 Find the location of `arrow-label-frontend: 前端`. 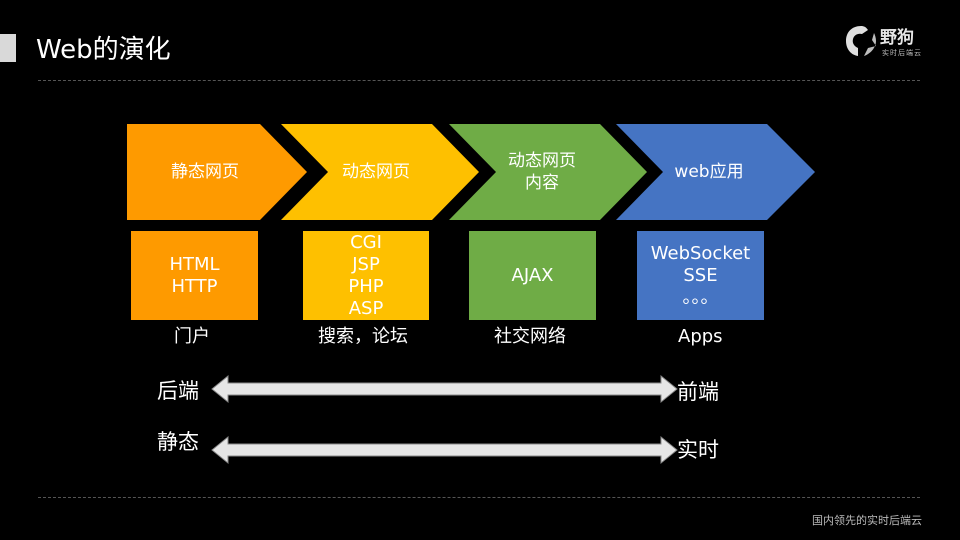

arrow-label-frontend: 前端 is located at coordinates (698, 392).